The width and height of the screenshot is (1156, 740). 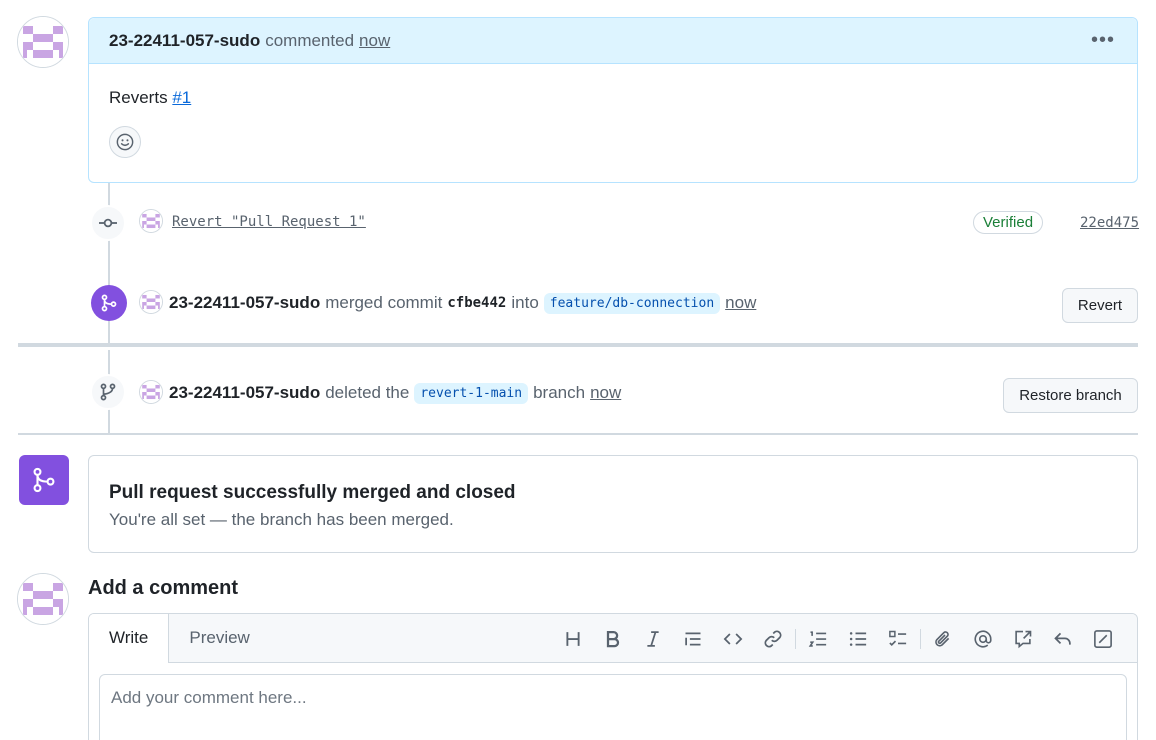 What do you see at coordinates (613, 707) in the screenshot?
I see `comment-textarea` at bounding box center [613, 707].